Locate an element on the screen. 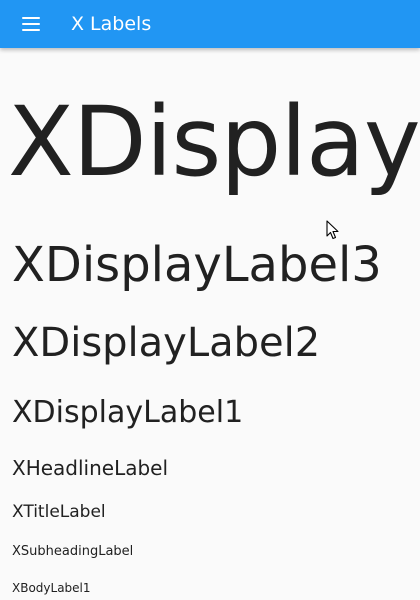 The width and height of the screenshot is (420, 600). app-bar: X Labels is located at coordinates (210, 24).